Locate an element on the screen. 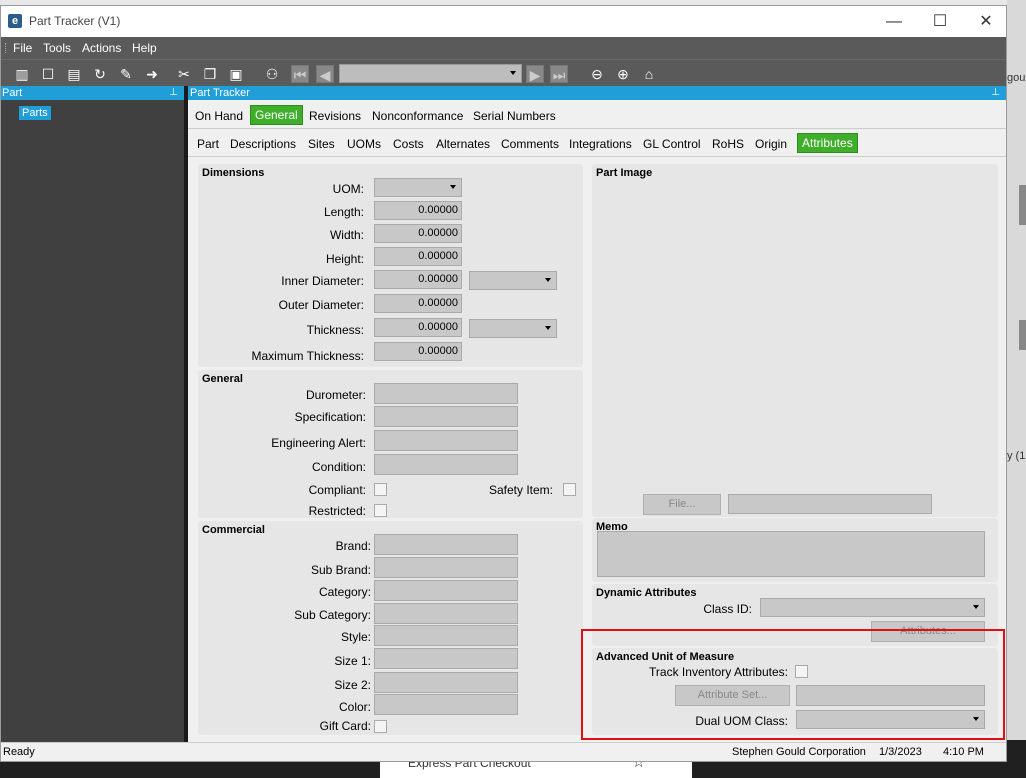 This screenshot has width=1026, height=778. tree-node-parts: Parts is located at coordinates (35, 113).